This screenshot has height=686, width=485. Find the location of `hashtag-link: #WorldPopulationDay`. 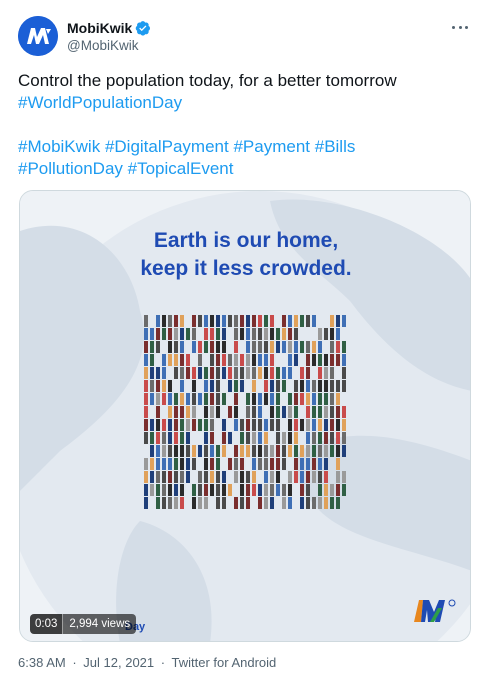

hashtag-link: #WorldPopulationDay is located at coordinates (100, 102).